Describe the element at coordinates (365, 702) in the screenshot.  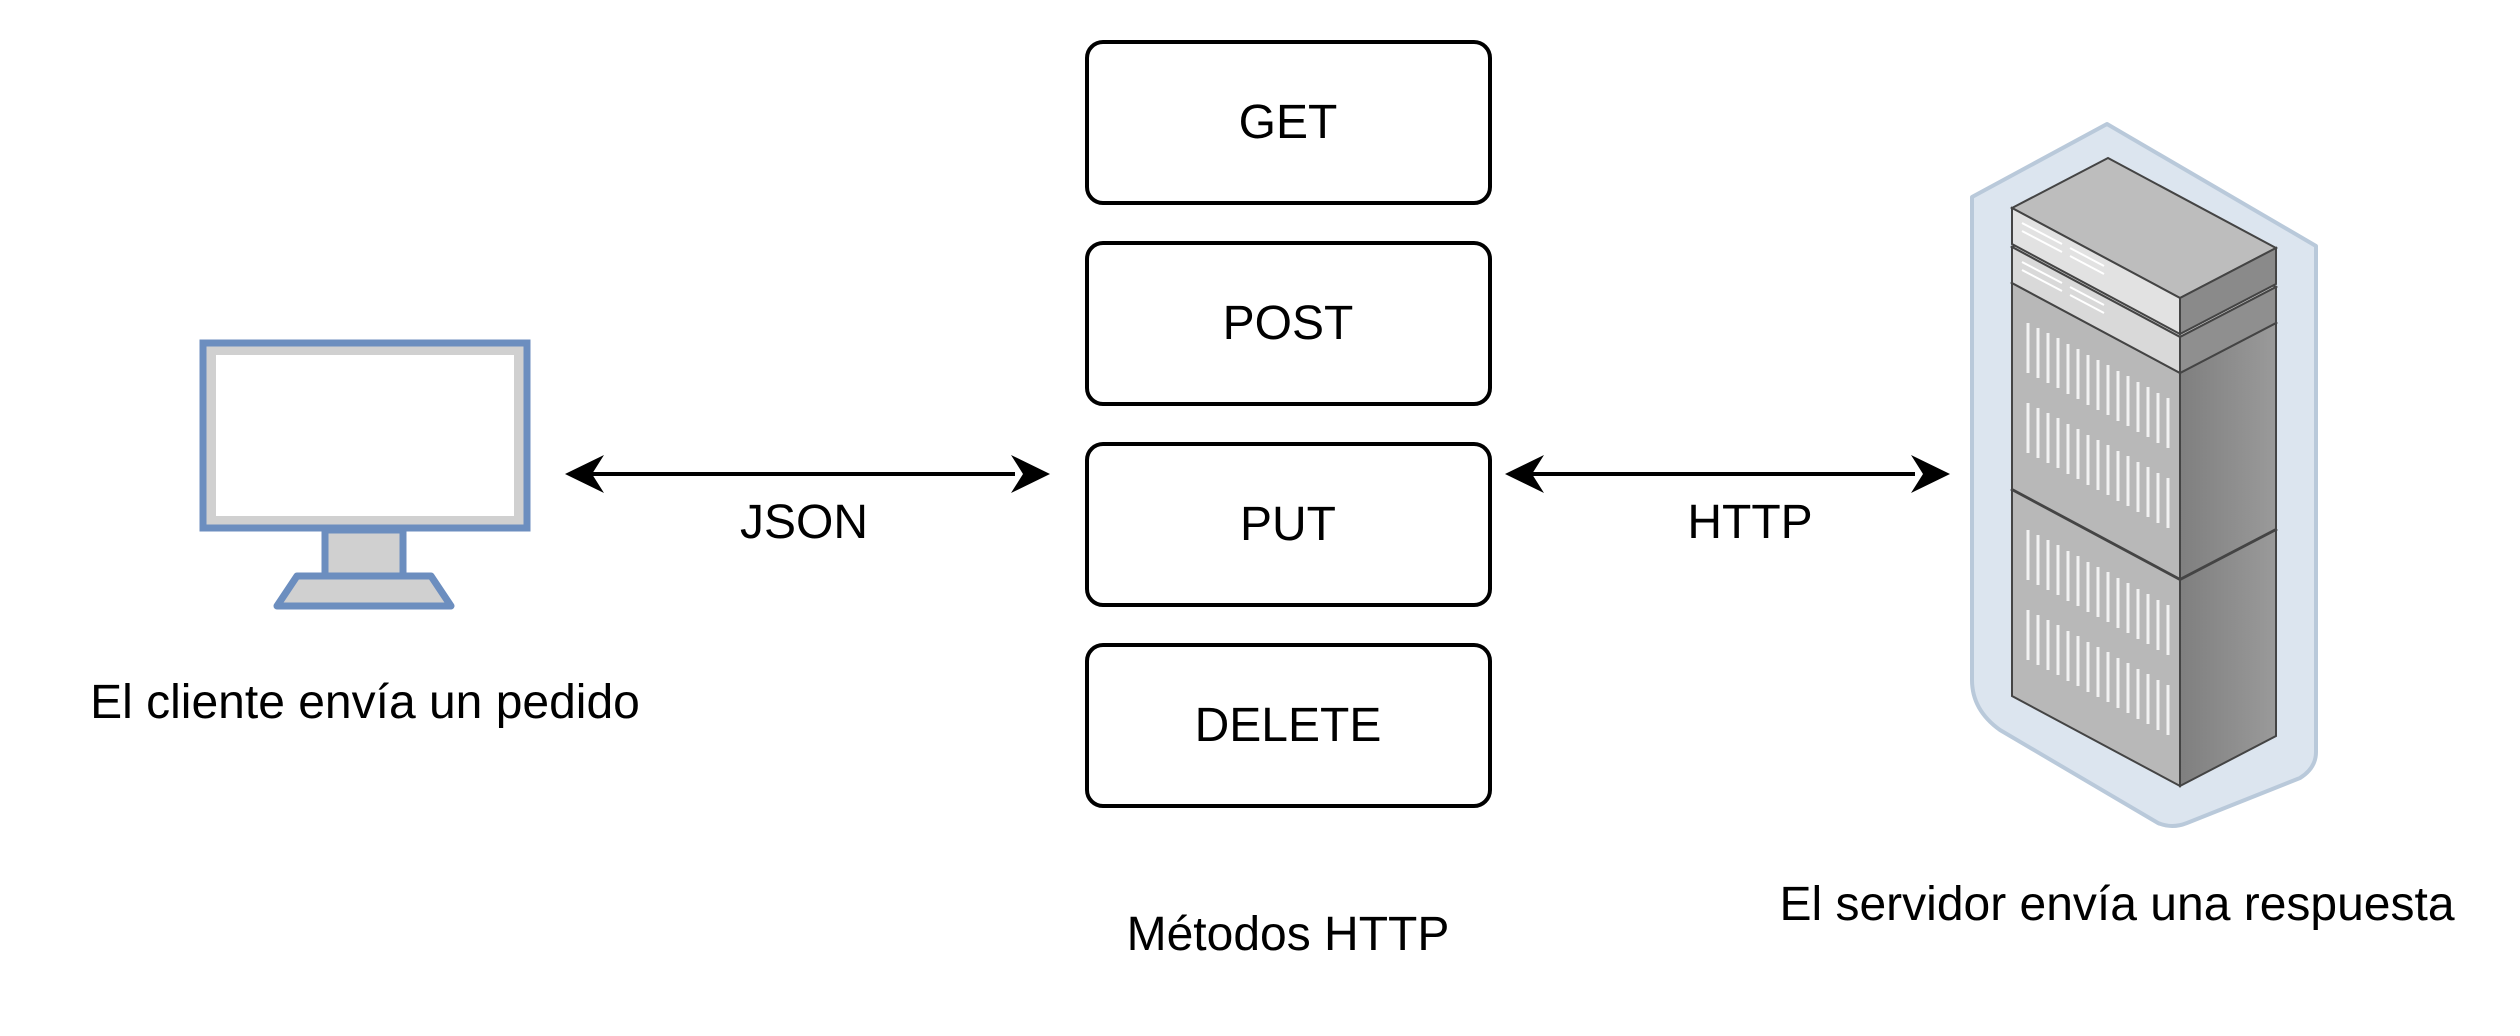
I see `client-caption: El cliente envía un pedido` at that location.